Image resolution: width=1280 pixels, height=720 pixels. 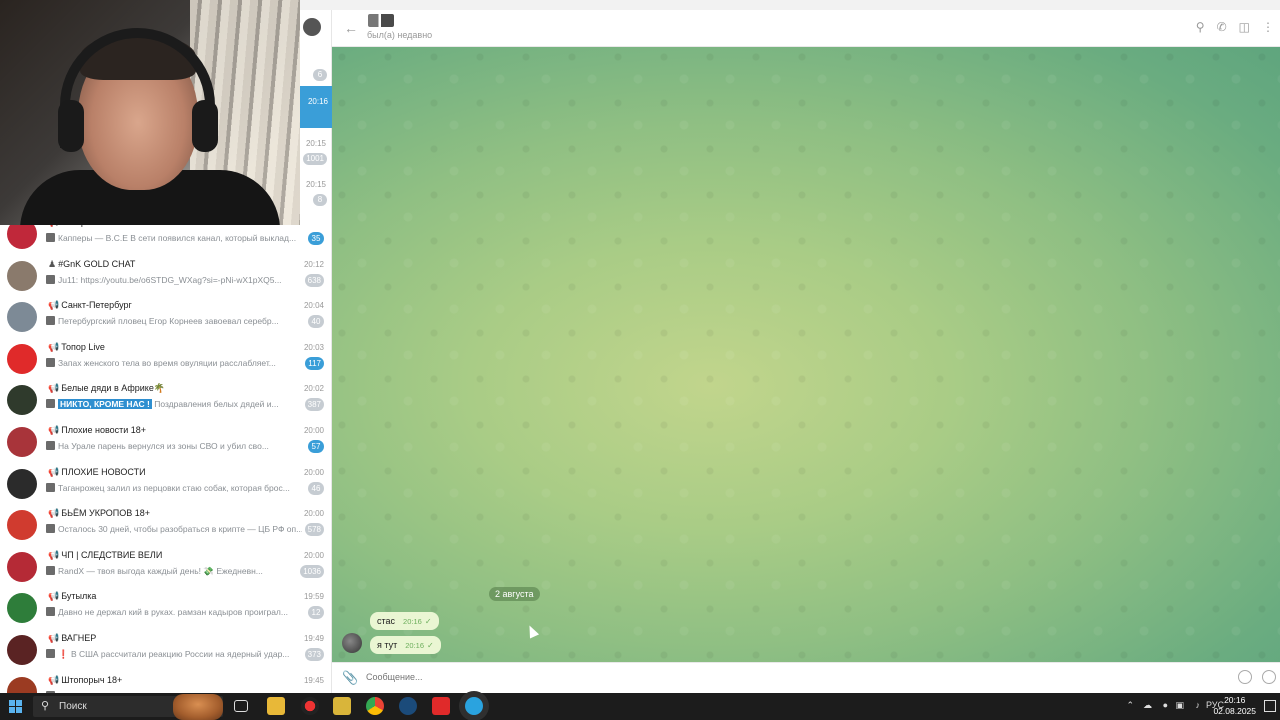 What do you see at coordinates (79, 637) in the screenshot?
I see `chat-name-text: ВАГНЕР` at bounding box center [79, 637].